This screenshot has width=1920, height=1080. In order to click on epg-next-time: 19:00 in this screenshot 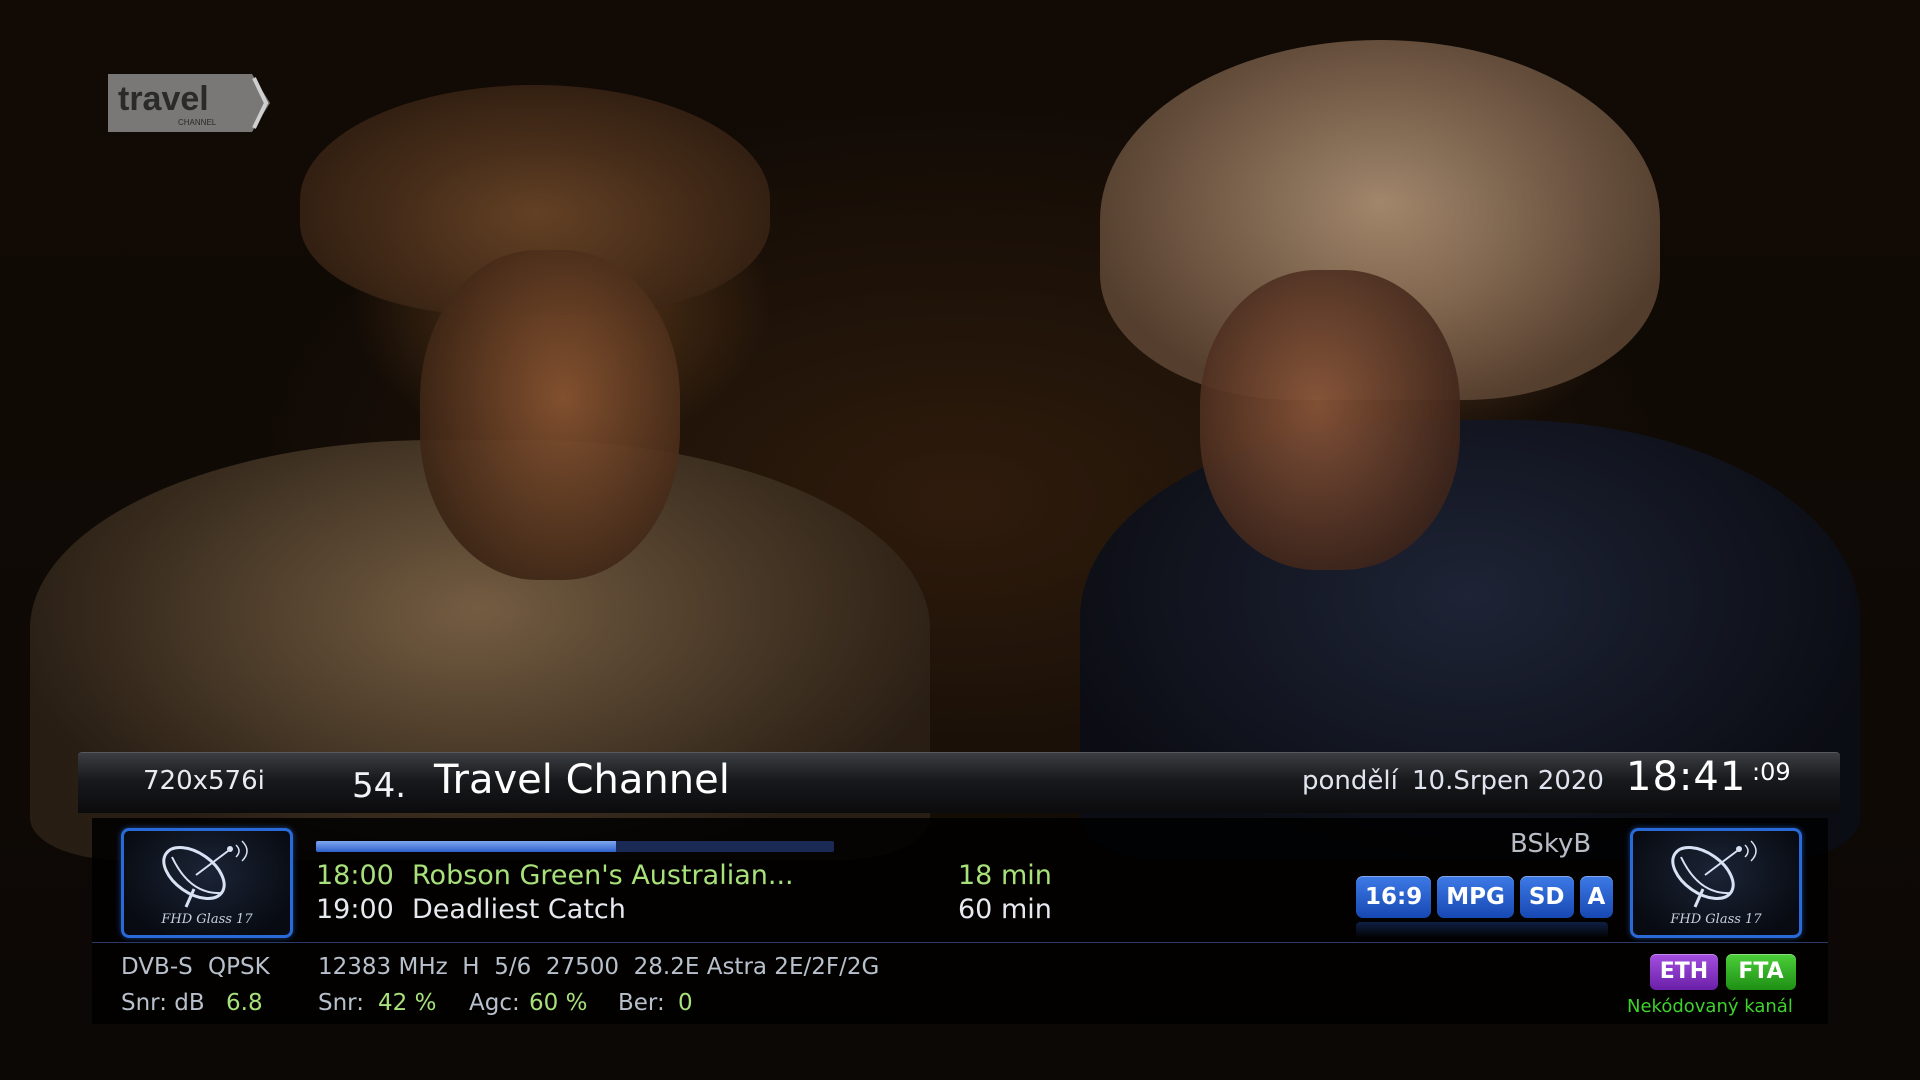, I will do `click(355, 909)`.